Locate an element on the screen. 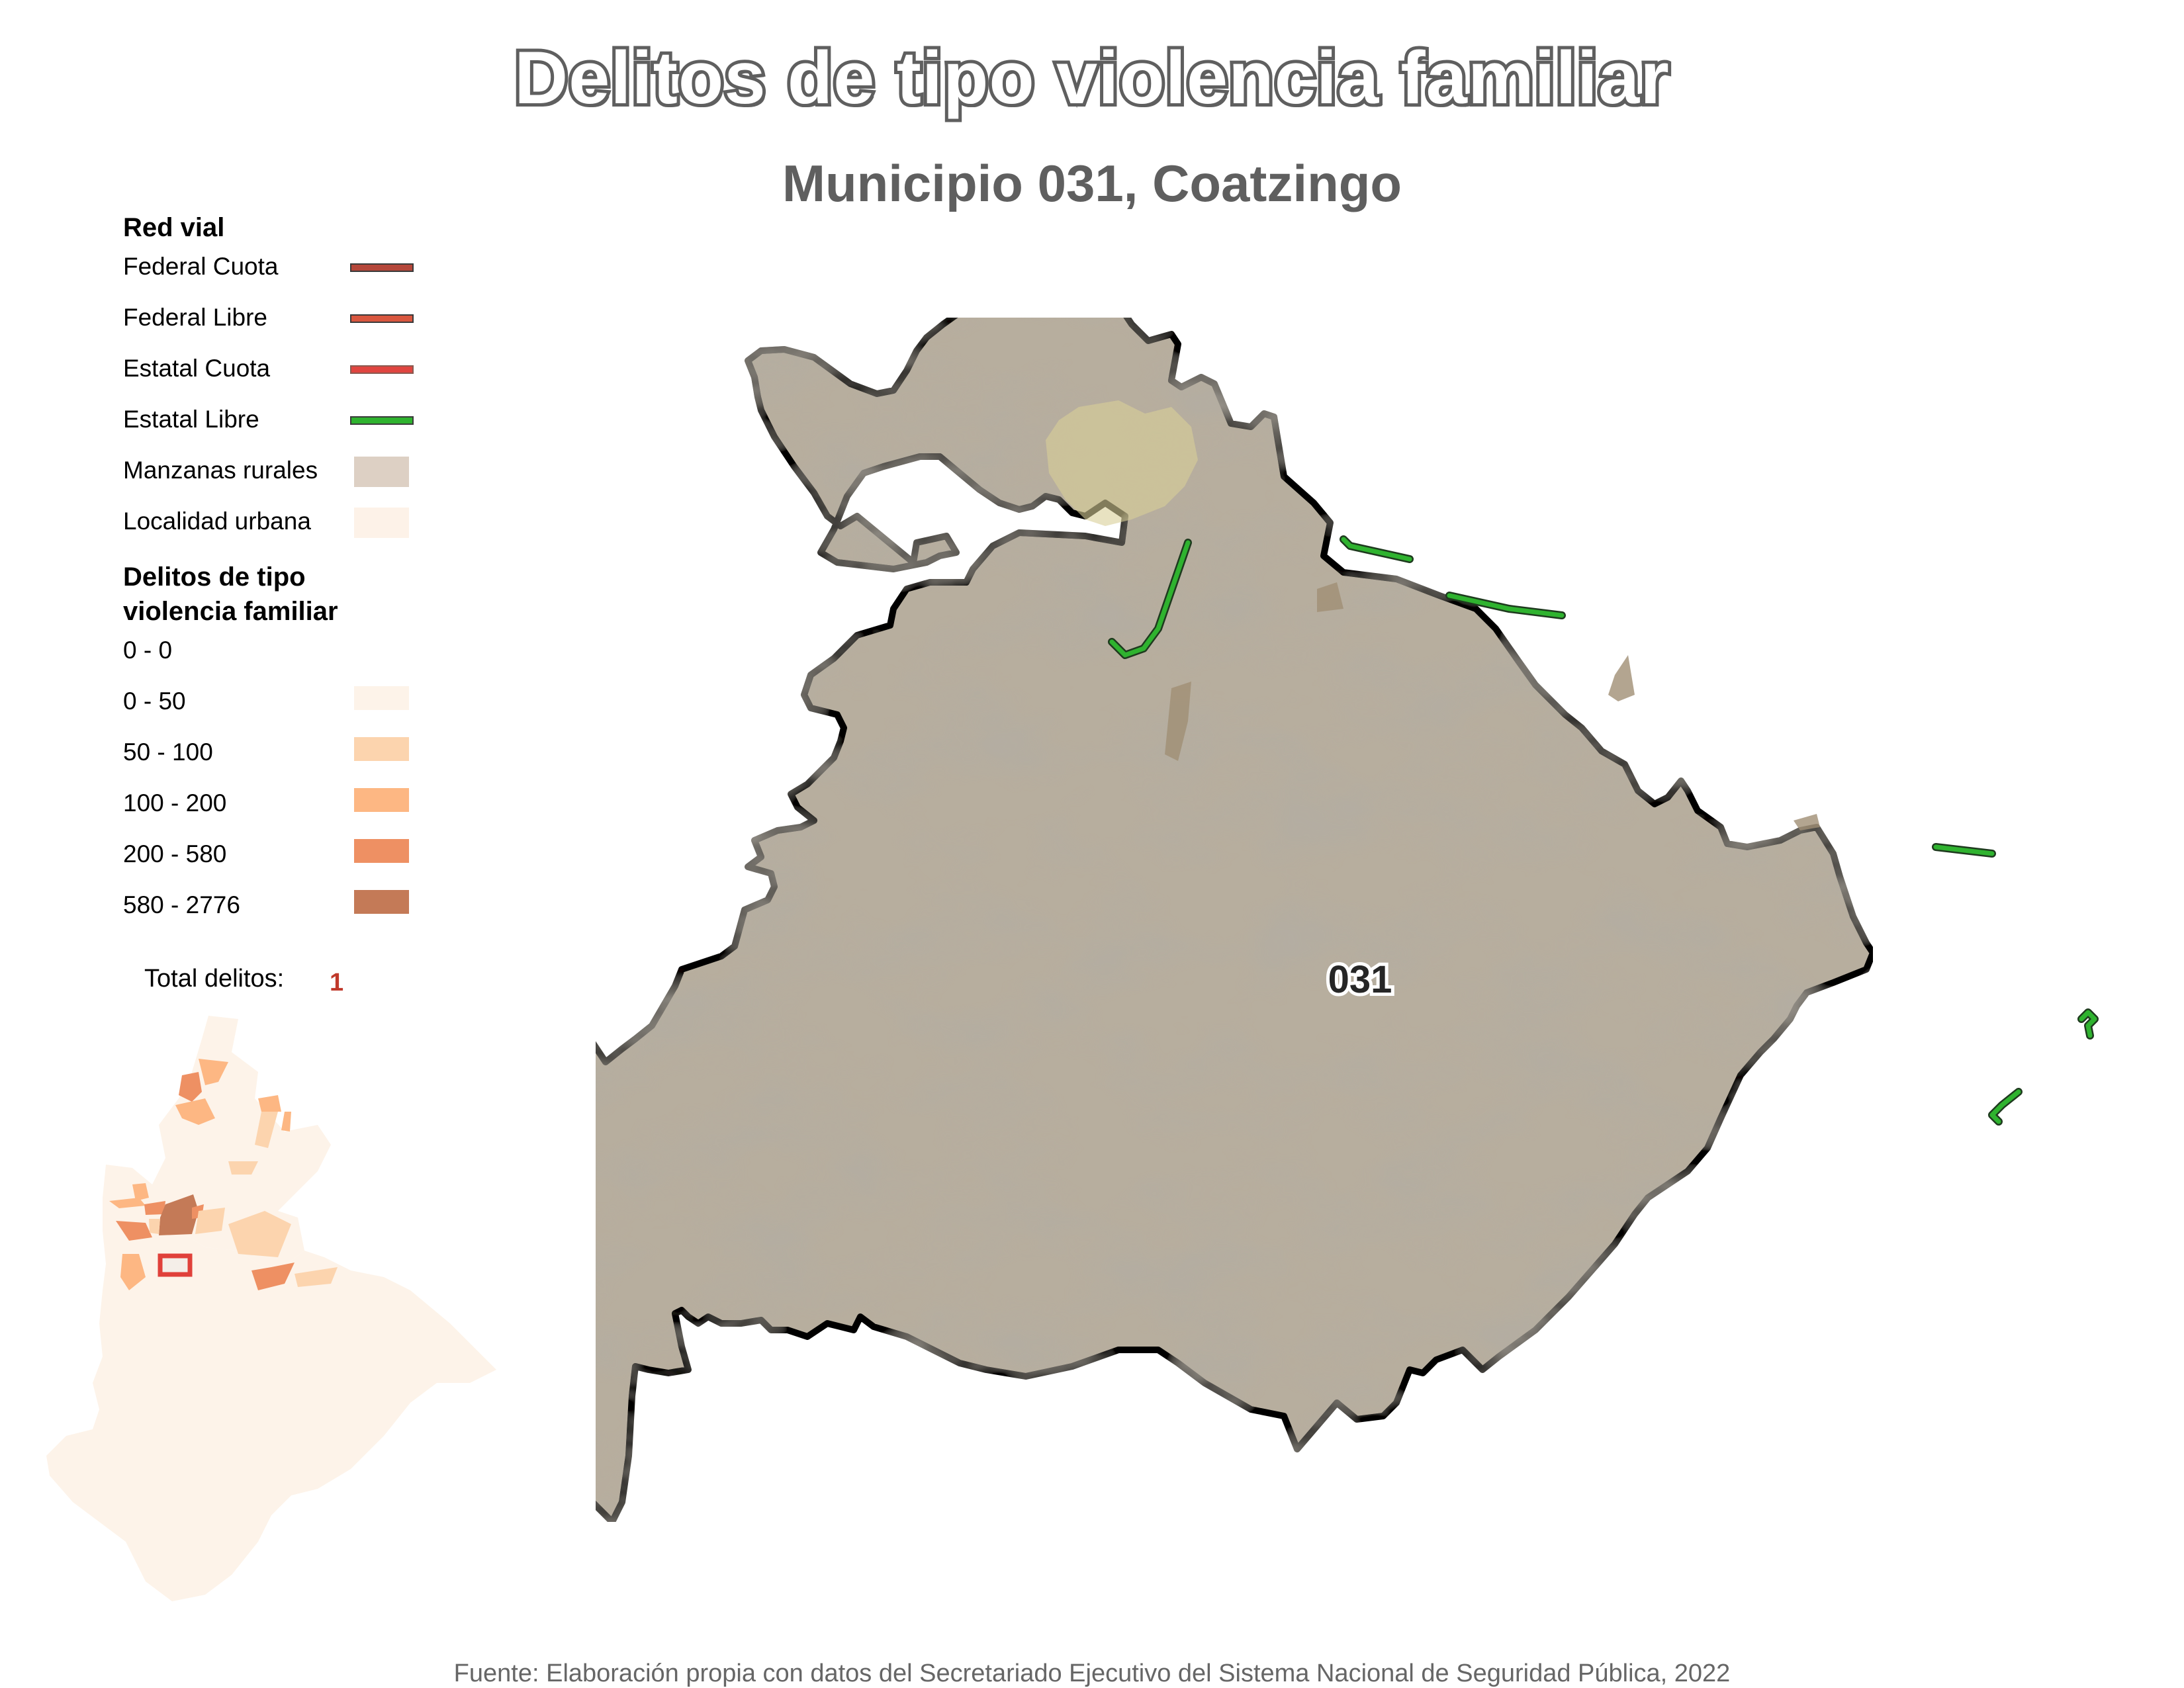 The width and height of the screenshot is (2184, 1688). legend-item-federal-libre: Federal Libre is located at coordinates (275, 321).